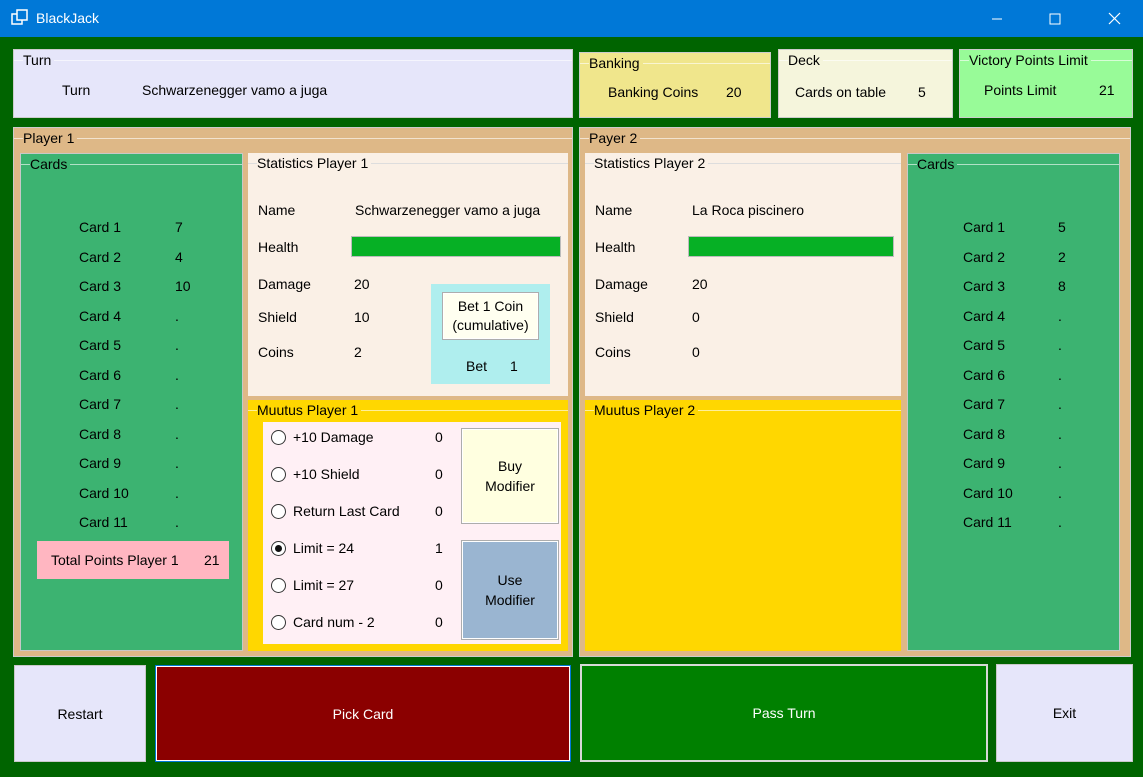 The height and width of the screenshot is (777, 1143). What do you see at coordinates (621, 284) in the screenshot?
I see `player2-damage-label: Damage` at bounding box center [621, 284].